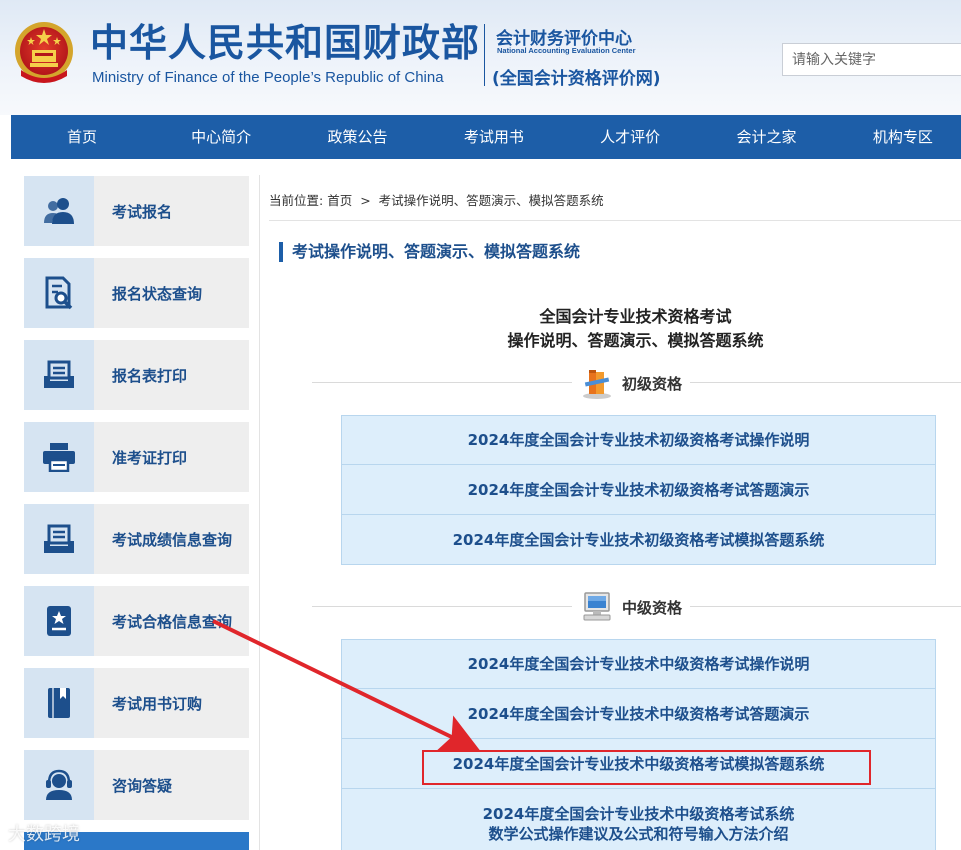 The height and width of the screenshot is (850, 961). What do you see at coordinates (142, 785) in the screenshot?
I see `sidebar-item-label: 咨询答疑` at bounding box center [142, 785].